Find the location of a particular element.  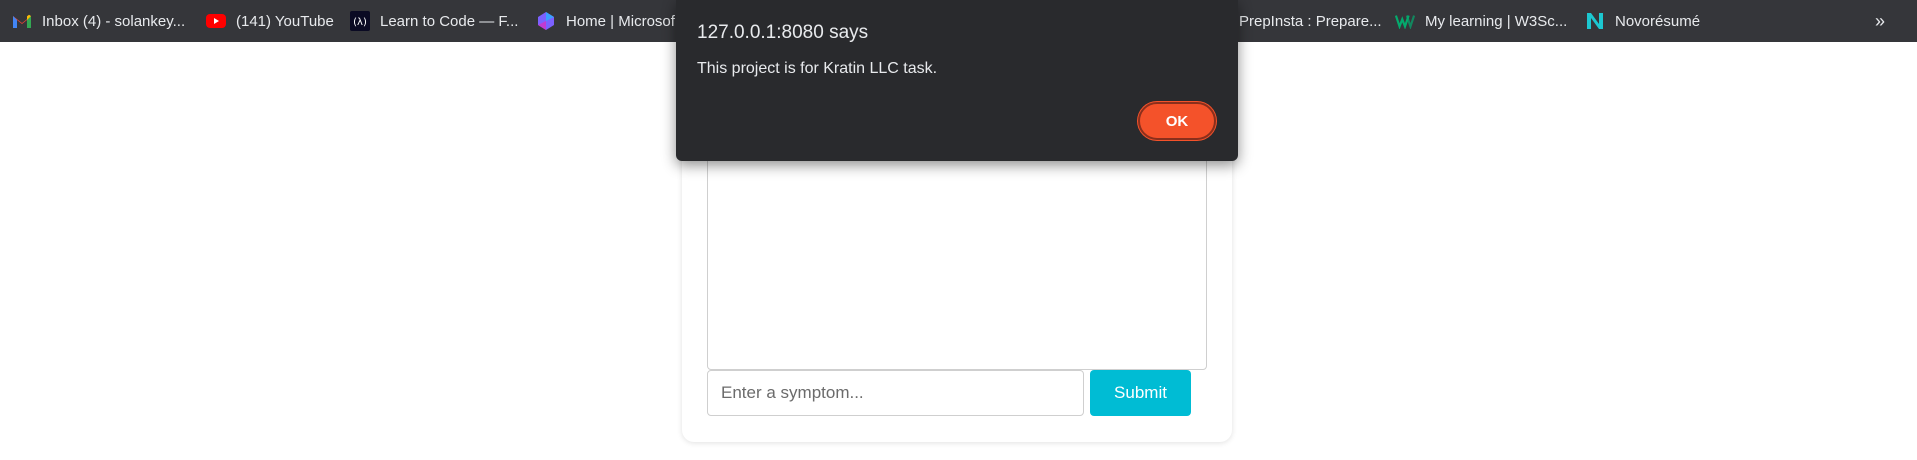

bookmark-label: (141) YouTube is located at coordinates (285, 21).